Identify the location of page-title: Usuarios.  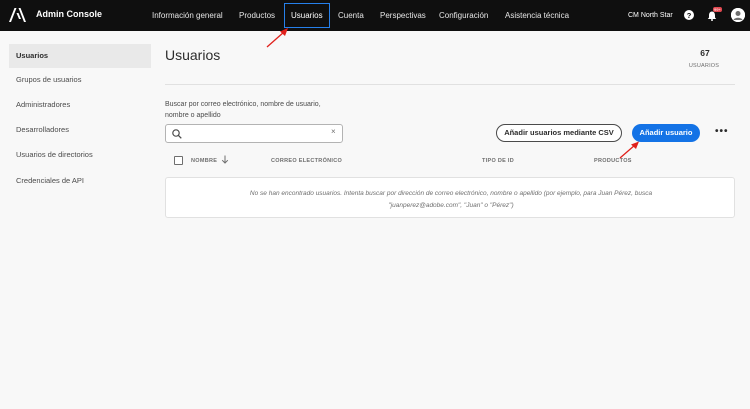
(193, 55).